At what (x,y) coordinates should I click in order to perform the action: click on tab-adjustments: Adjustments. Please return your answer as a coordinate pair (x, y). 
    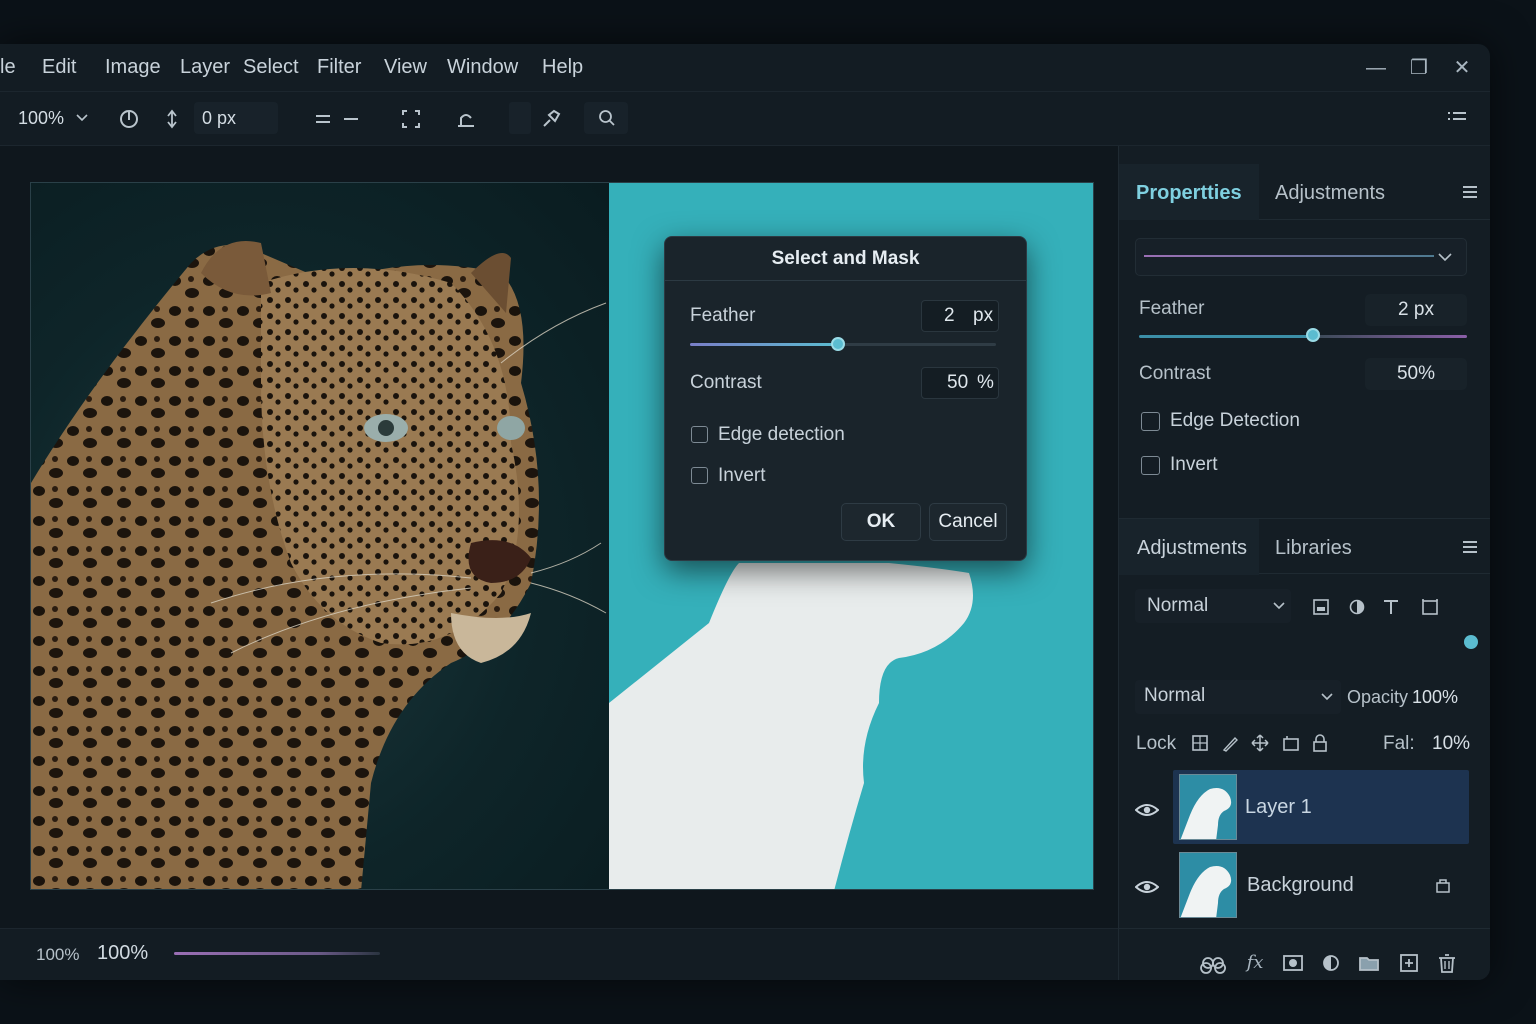
    Looking at the image, I should click on (1189, 547).